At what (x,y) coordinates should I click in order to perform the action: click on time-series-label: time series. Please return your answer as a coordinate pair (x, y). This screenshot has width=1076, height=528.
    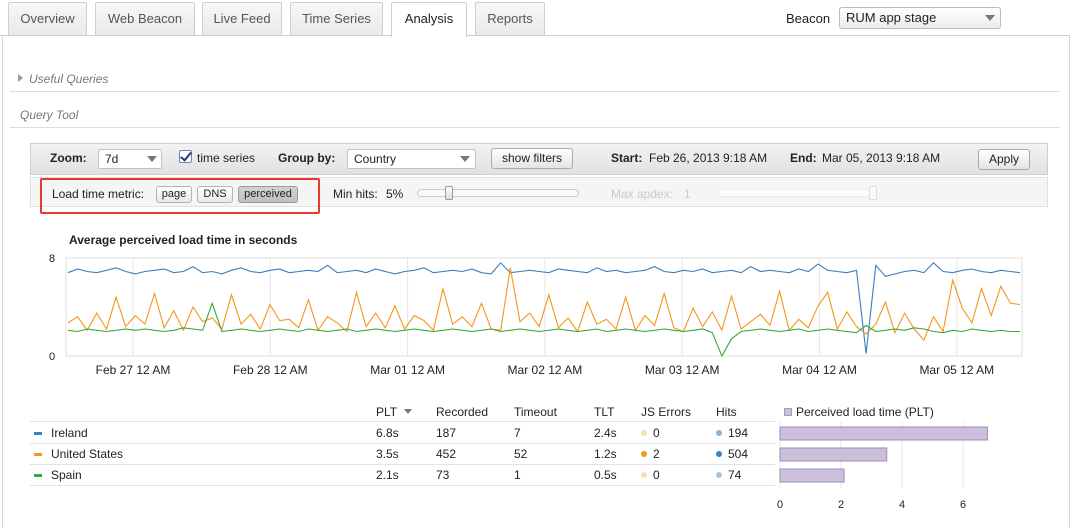
    Looking at the image, I should click on (226, 158).